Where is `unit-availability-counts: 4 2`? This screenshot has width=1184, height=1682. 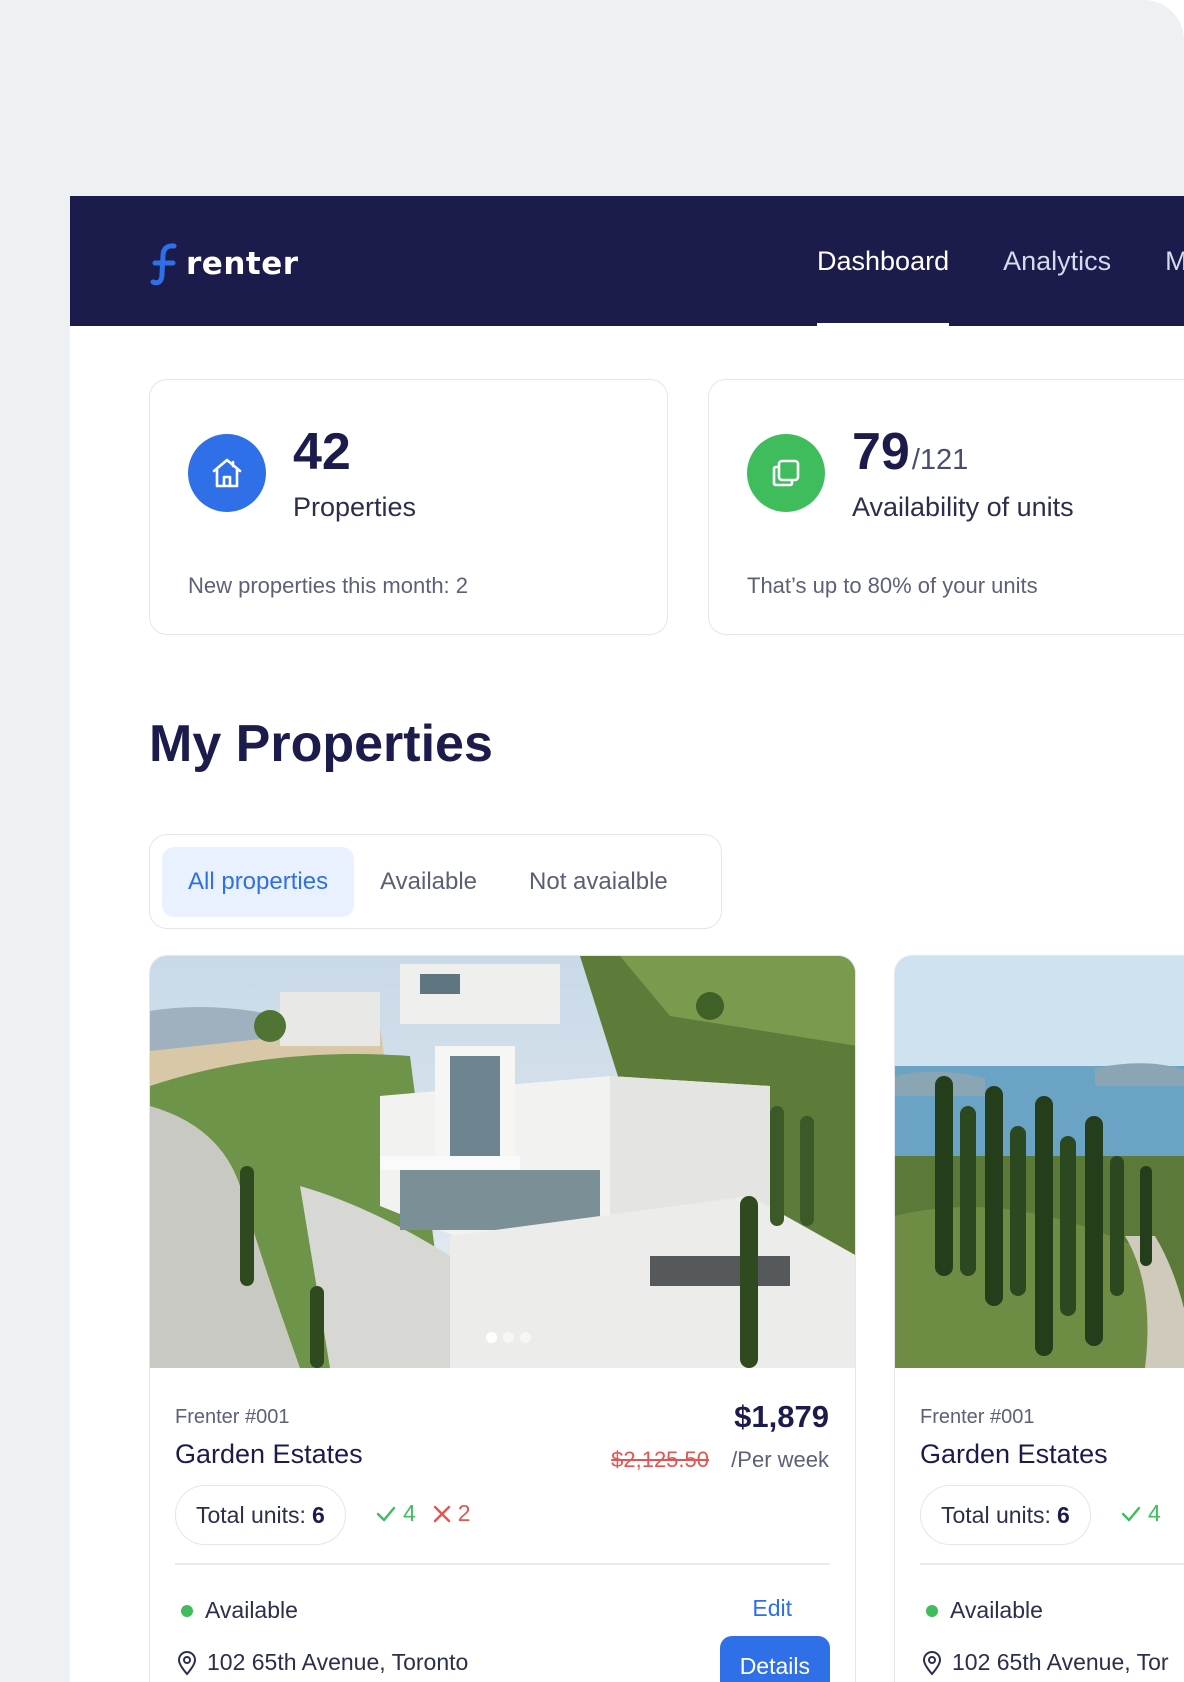 unit-availability-counts: 4 2 is located at coordinates (423, 1513).